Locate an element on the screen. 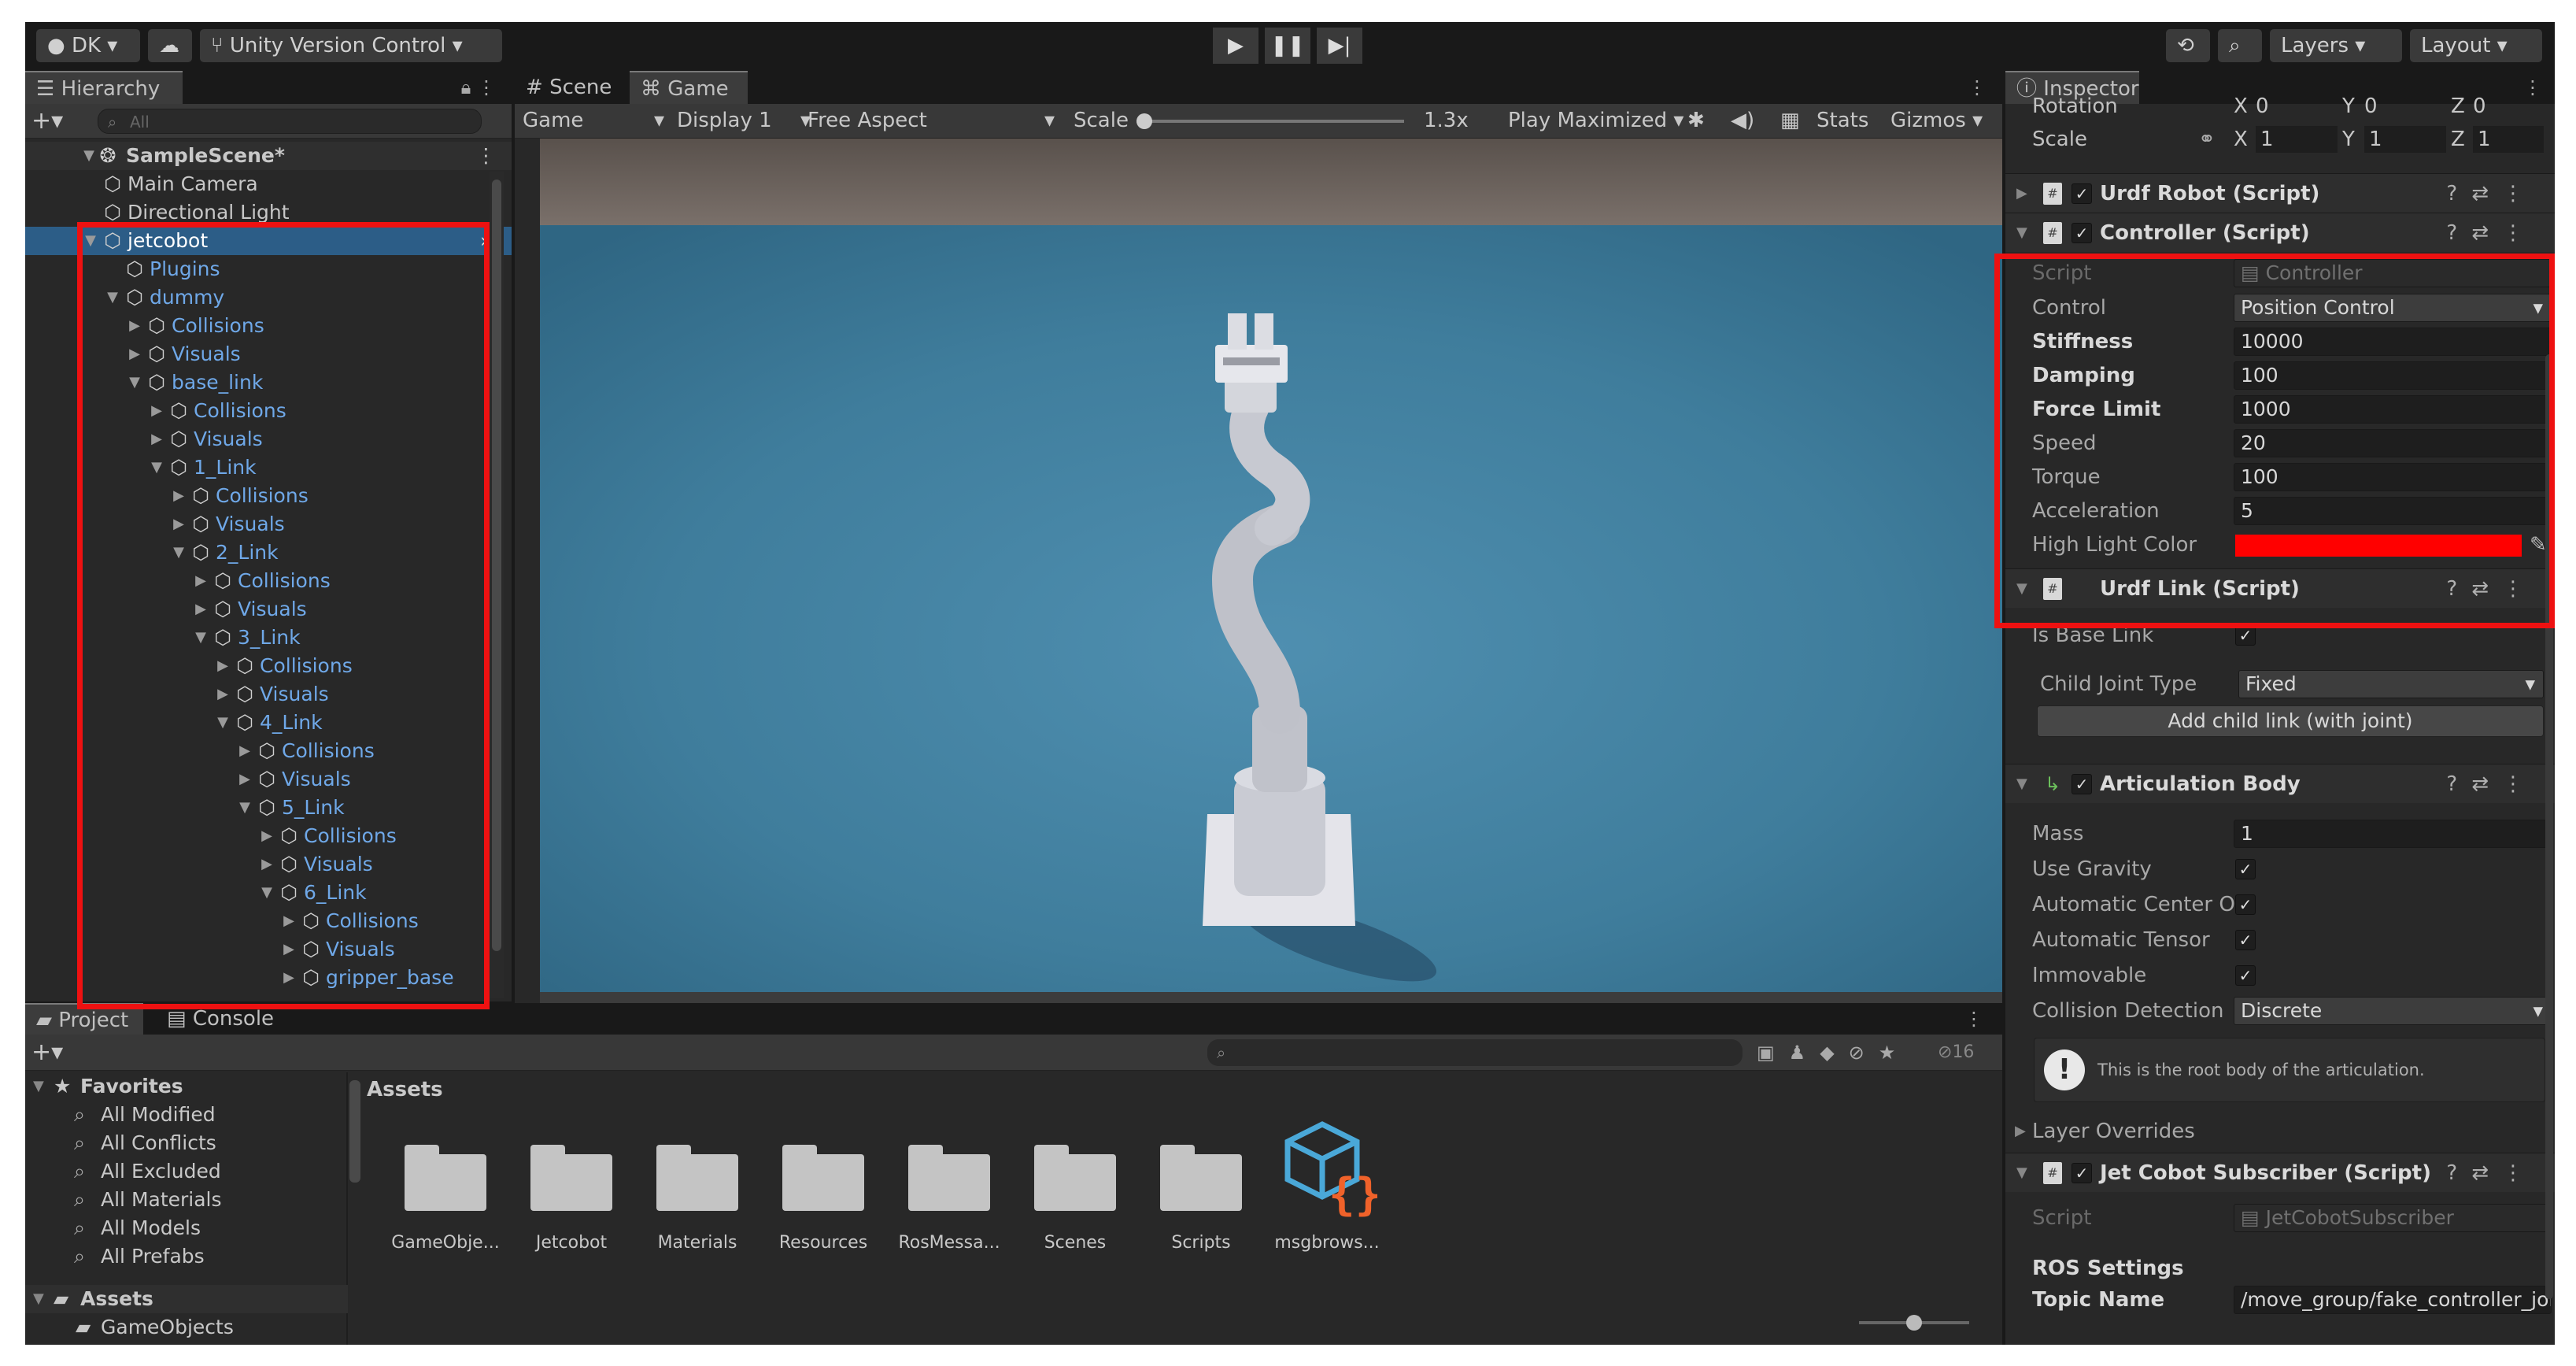 This screenshot has height=1366, width=2576. layers-dropdown: Layers ▾ is located at coordinates (2336, 45).